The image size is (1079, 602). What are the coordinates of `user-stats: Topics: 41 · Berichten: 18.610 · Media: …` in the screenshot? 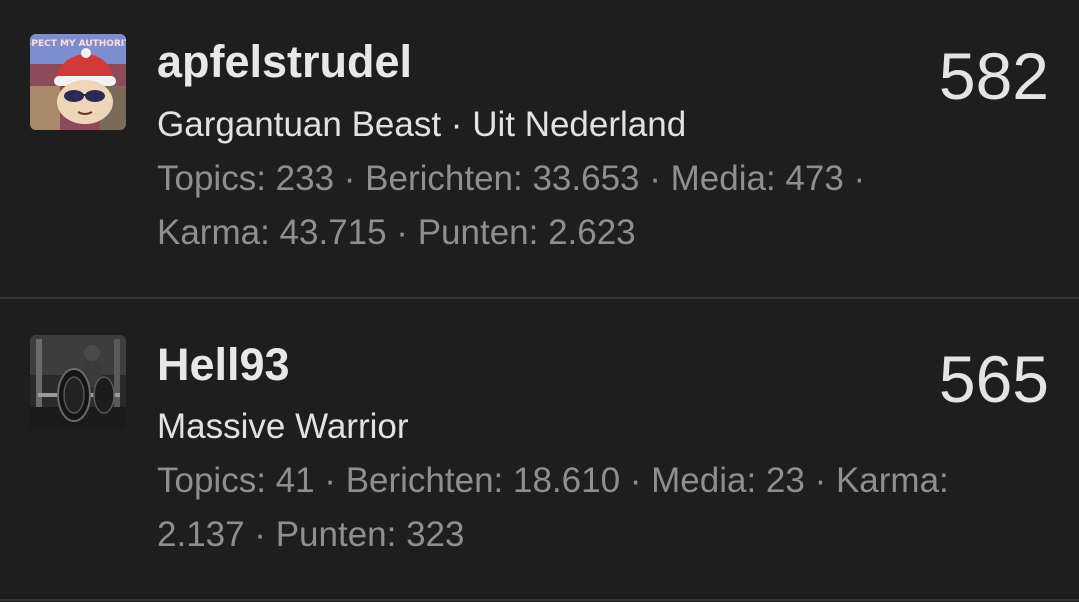 It's located at (597, 508).